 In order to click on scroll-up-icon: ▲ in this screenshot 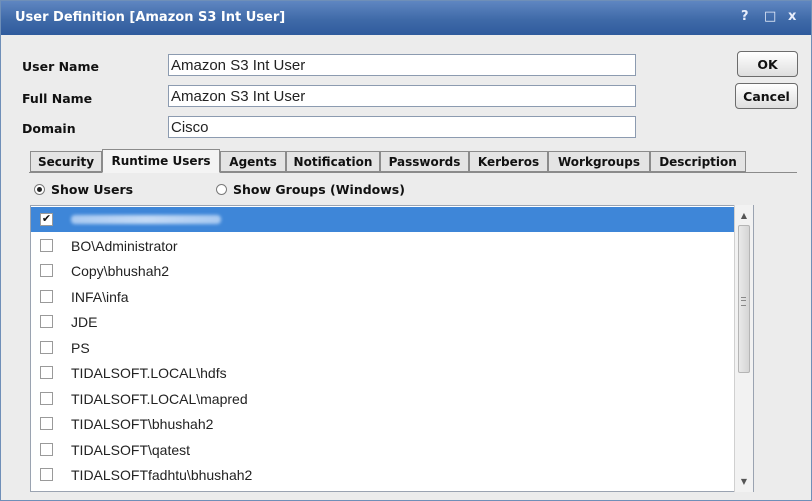, I will do `click(744, 215)`.